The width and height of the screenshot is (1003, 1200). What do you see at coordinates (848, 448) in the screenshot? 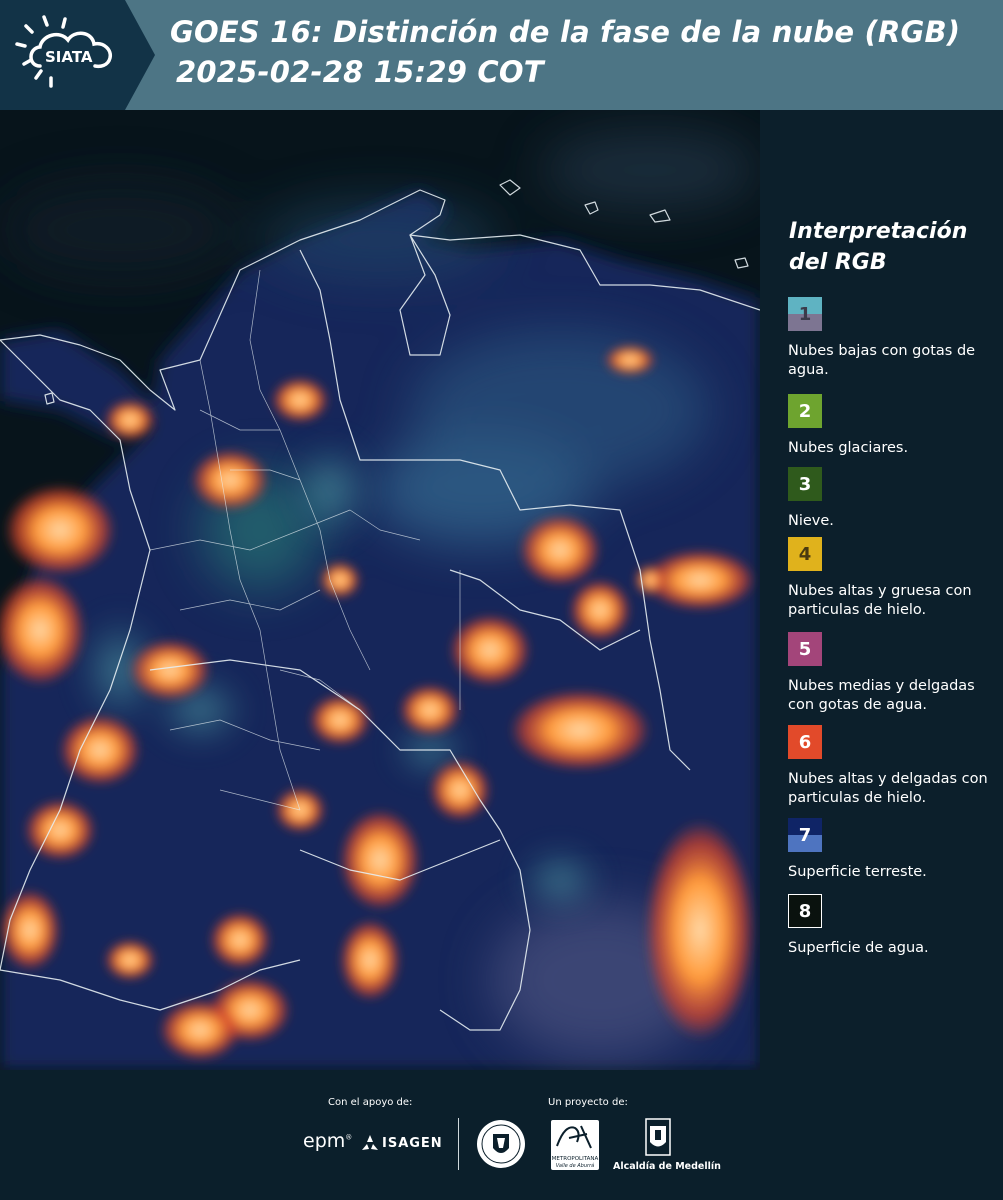
I see `legend-label-2: Nubes glaciares.` at bounding box center [848, 448].